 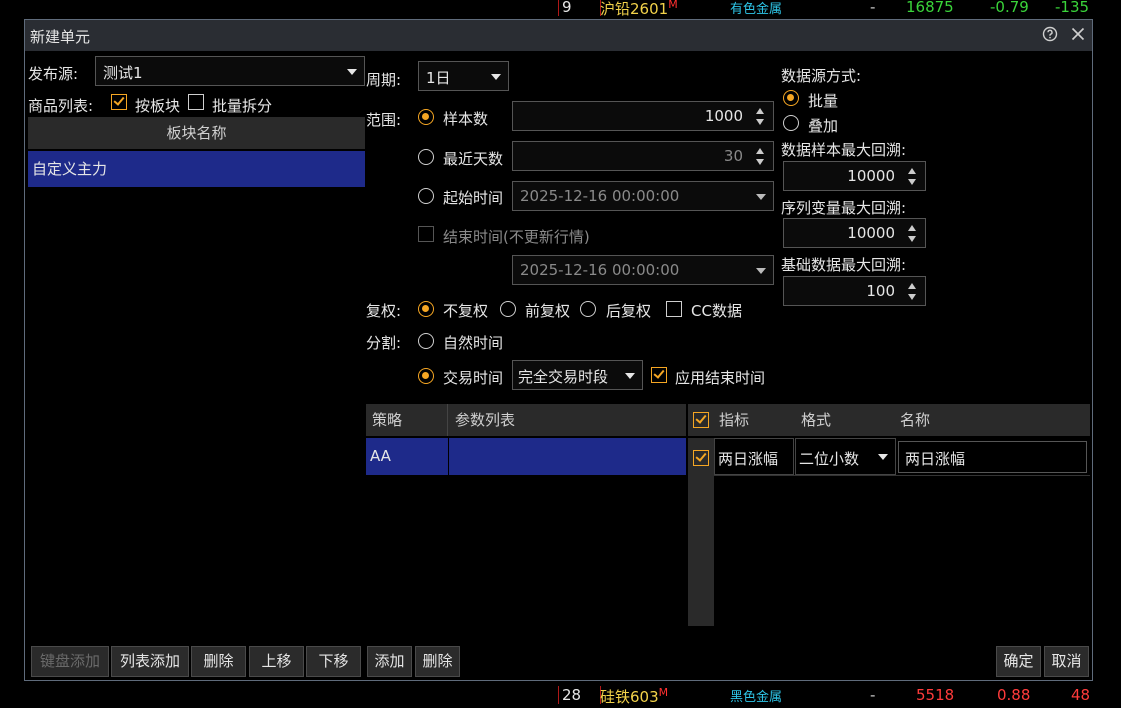 What do you see at coordinates (935, 695) in the screenshot?
I see `quote-price: 5518` at bounding box center [935, 695].